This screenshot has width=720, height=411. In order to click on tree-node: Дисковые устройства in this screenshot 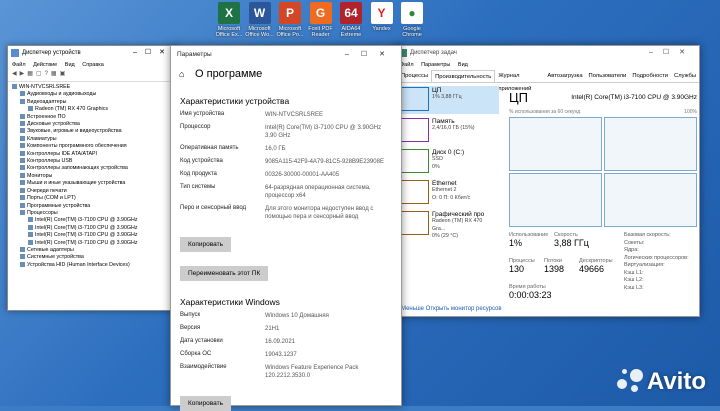, I will do `click(92, 124)`.